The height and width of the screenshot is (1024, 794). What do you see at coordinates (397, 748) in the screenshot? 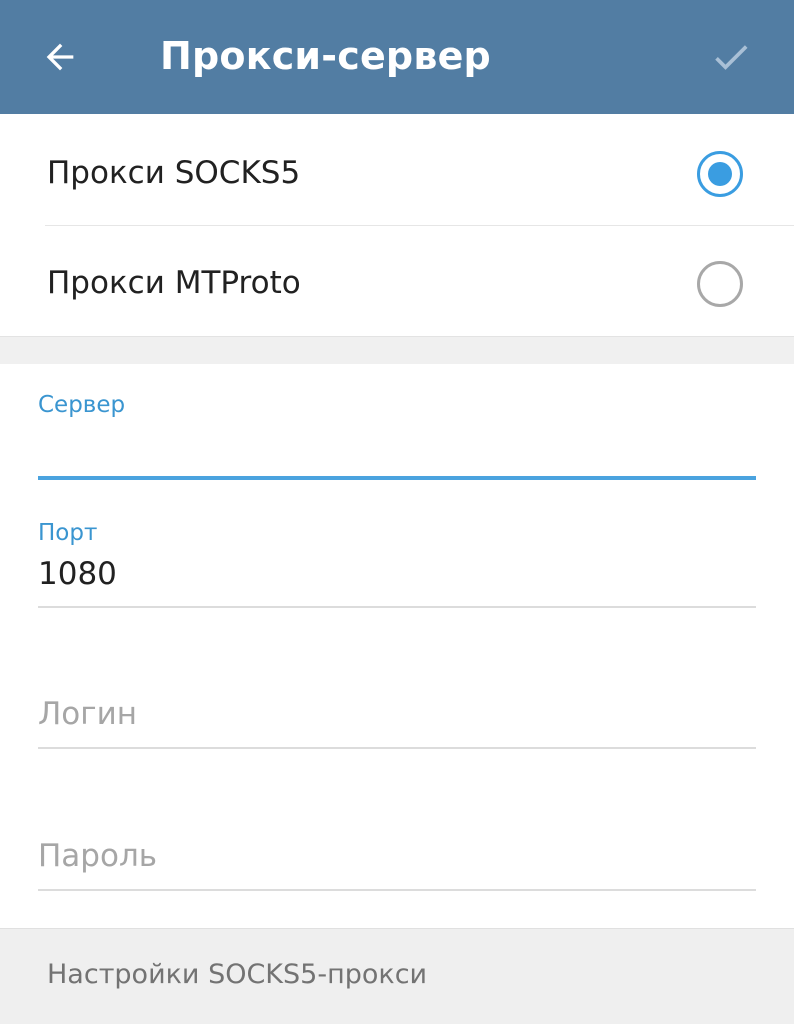
I see `login-underline` at bounding box center [397, 748].